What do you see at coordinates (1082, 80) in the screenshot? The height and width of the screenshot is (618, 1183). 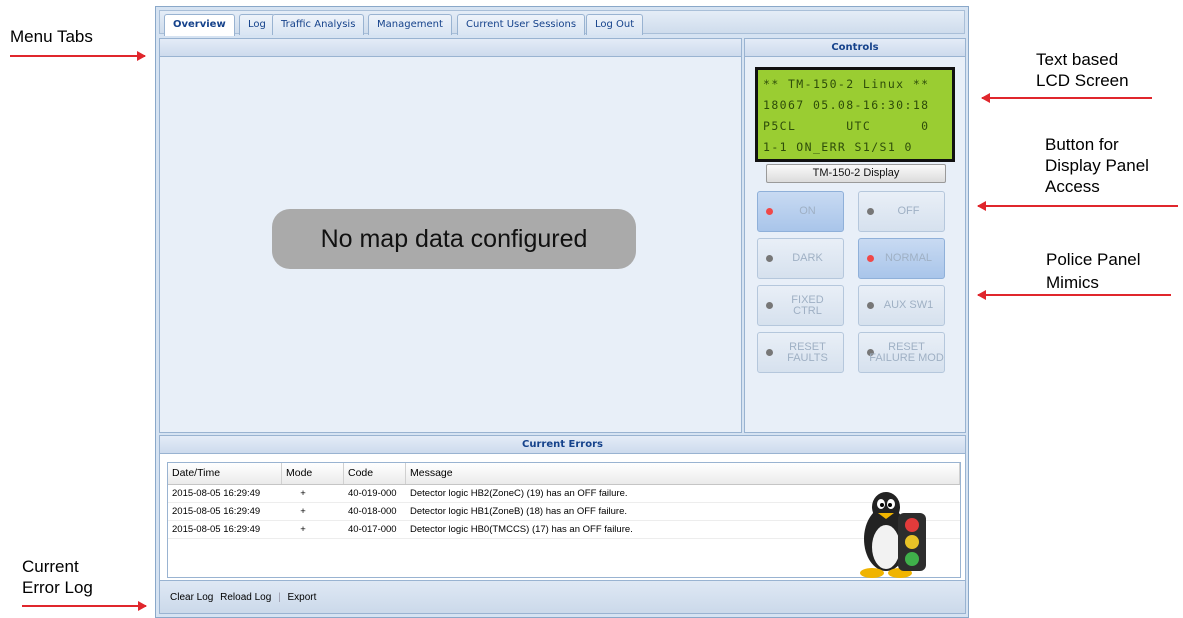 I see `annotation-lcd-line2: LCD Screen` at bounding box center [1082, 80].